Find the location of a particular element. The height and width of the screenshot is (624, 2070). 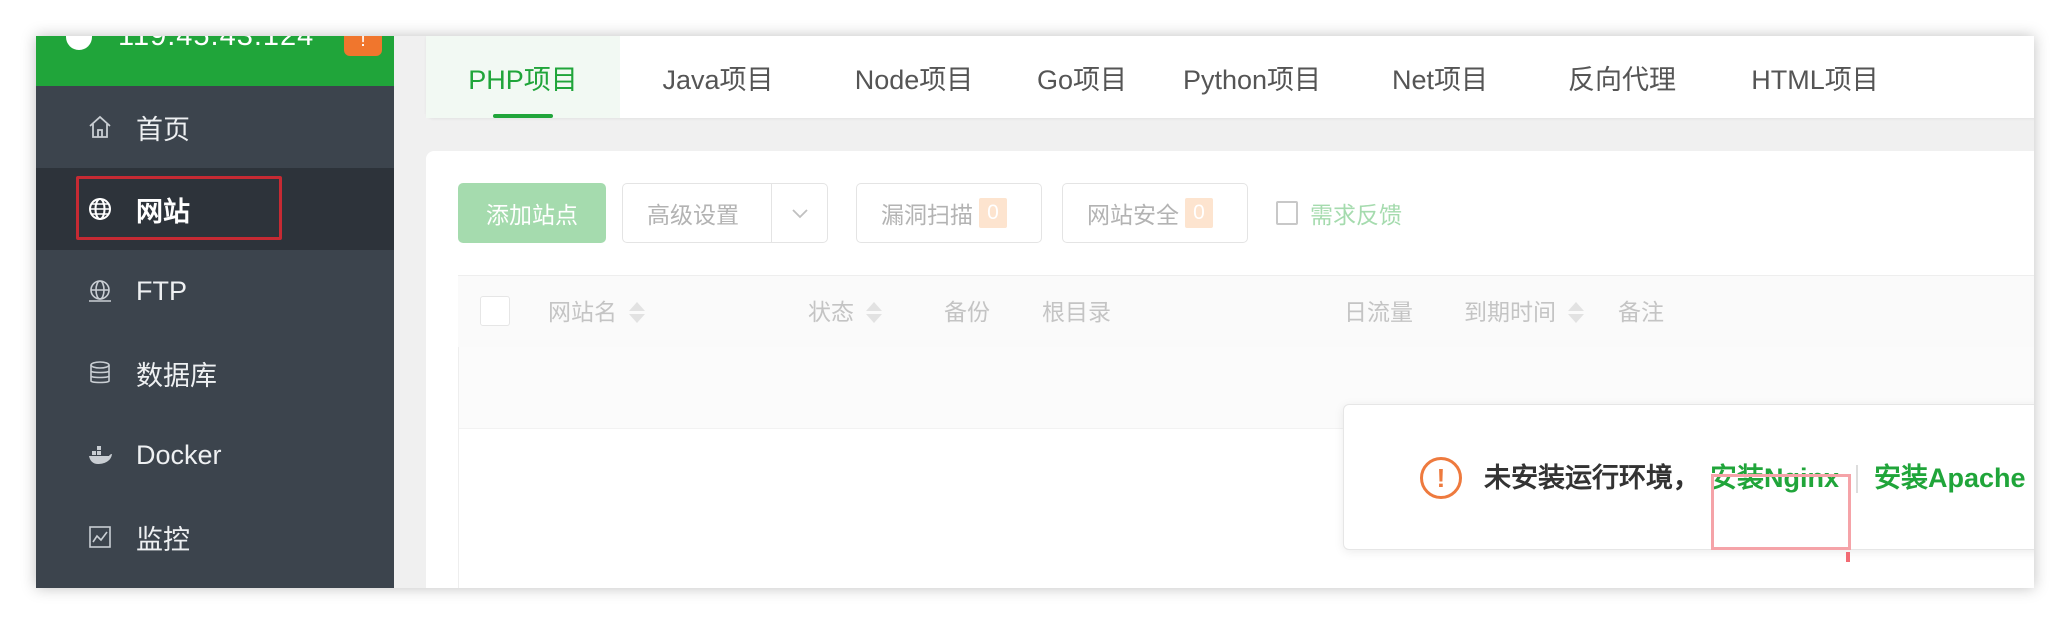

tab-python: Python项目 is located at coordinates (1252, 77).